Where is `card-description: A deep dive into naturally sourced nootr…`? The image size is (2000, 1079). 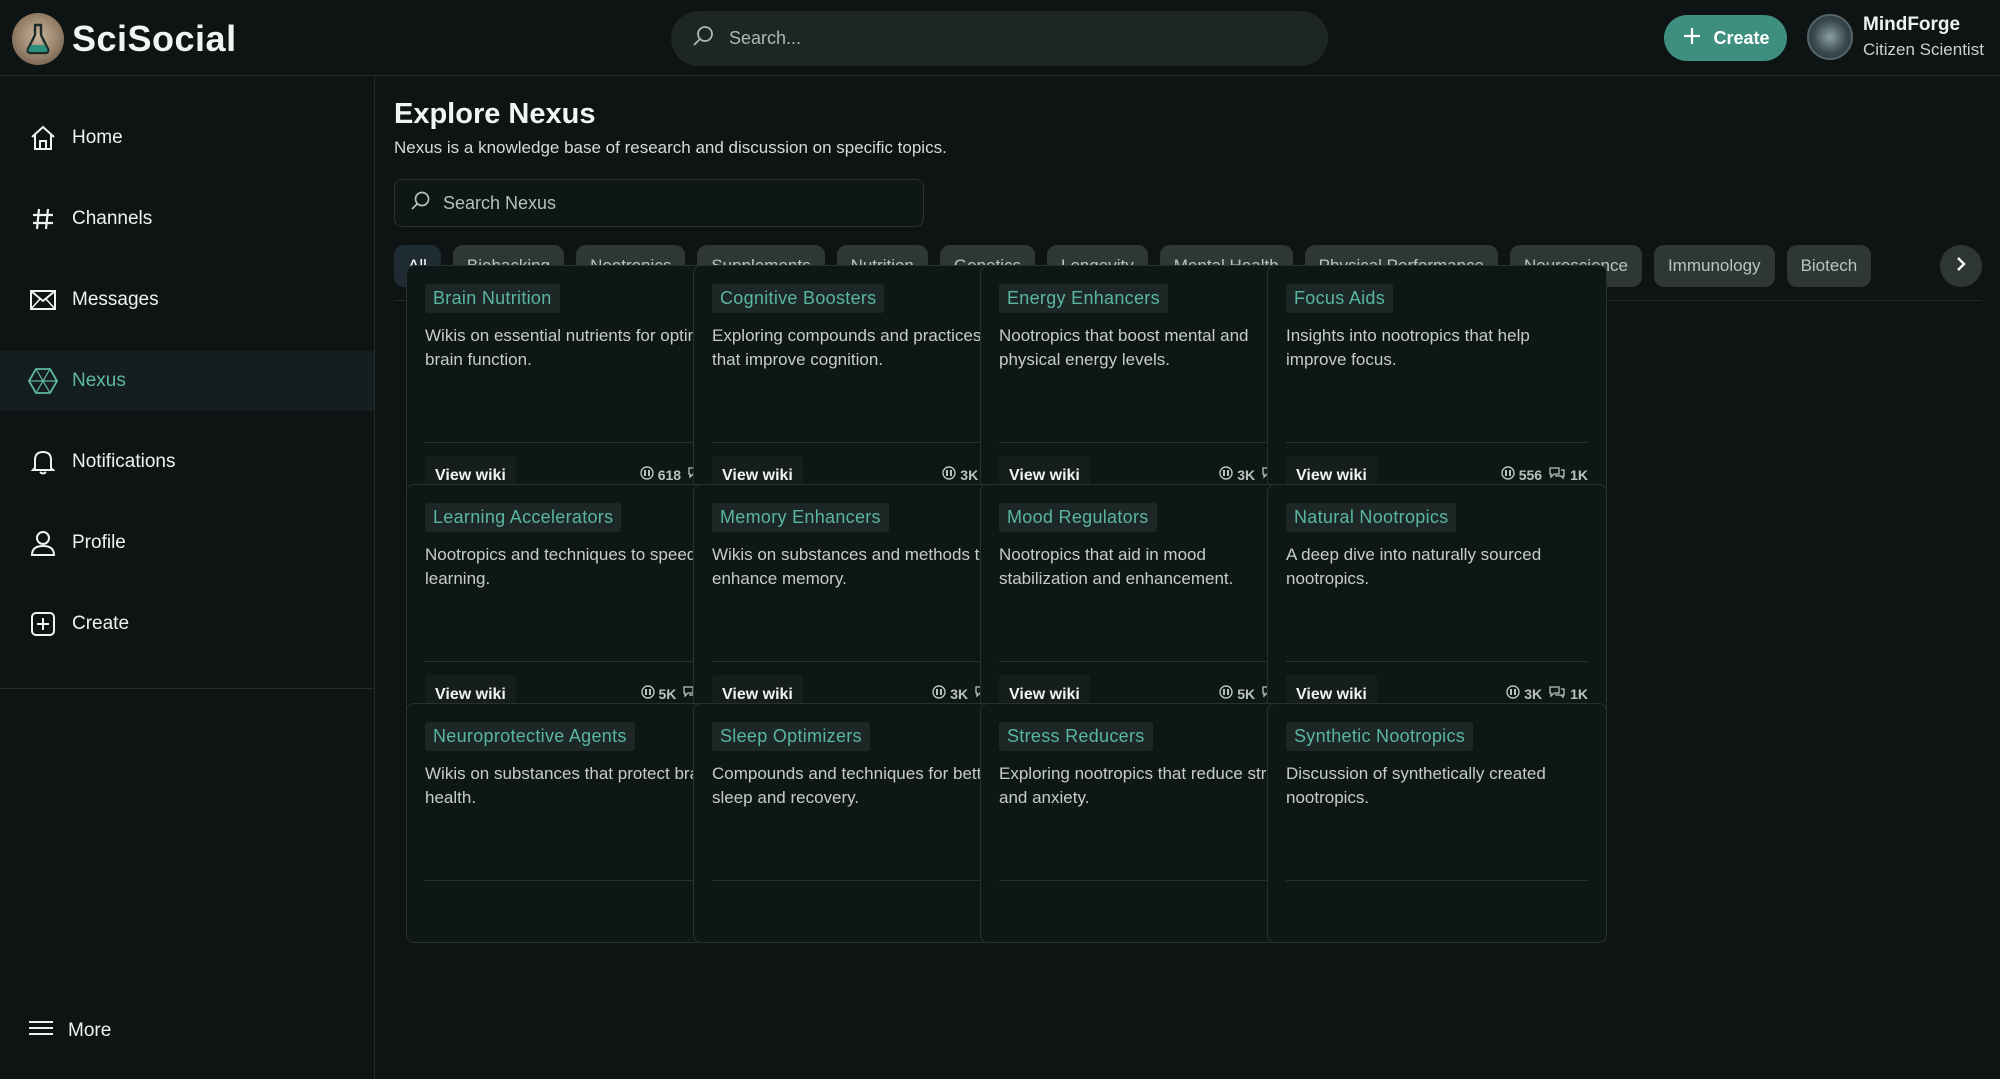 card-description: A deep dive into naturally sourced nootr… is located at coordinates (1414, 566).